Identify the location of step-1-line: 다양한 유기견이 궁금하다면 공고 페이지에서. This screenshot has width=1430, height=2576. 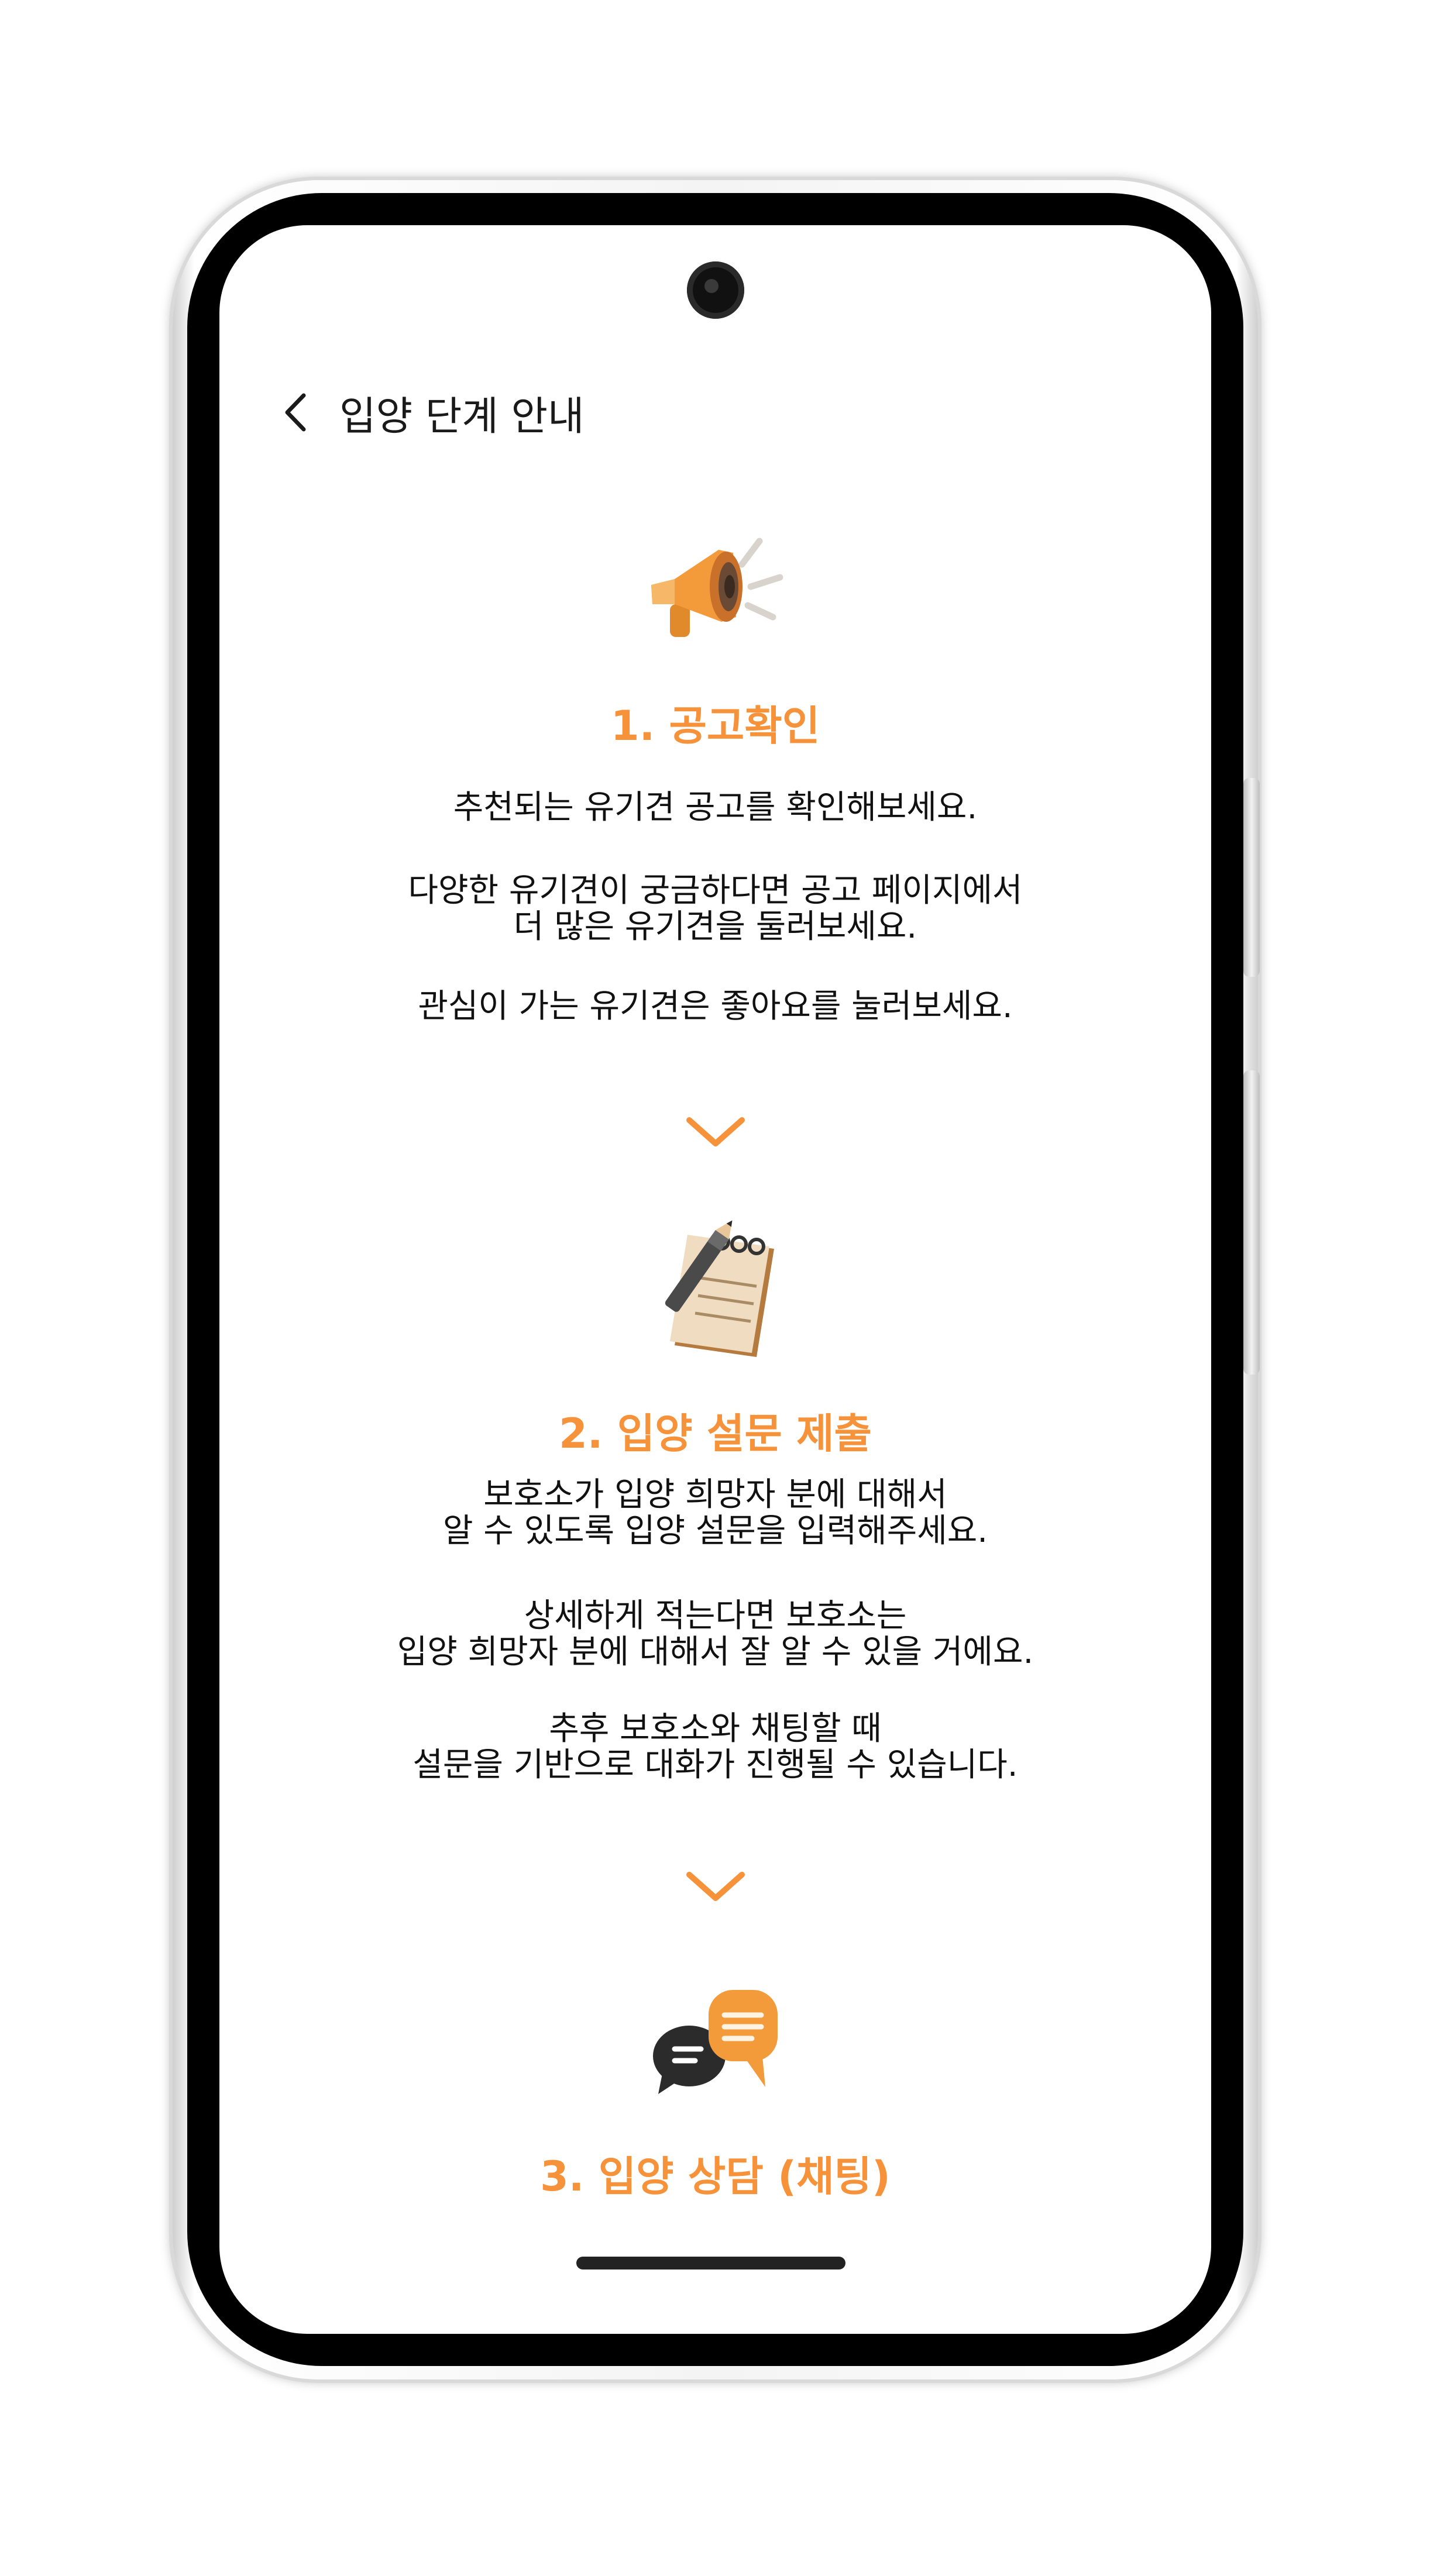
(715, 891).